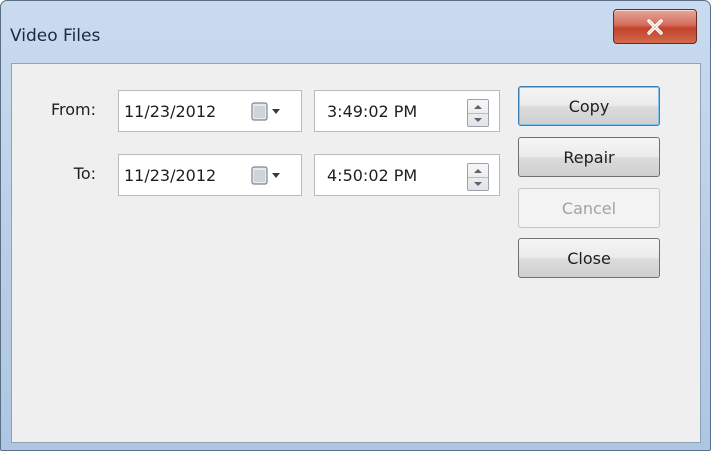  Describe the element at coordinates (73, 109) in the screenshot. I see `from-label: From:` at that location.